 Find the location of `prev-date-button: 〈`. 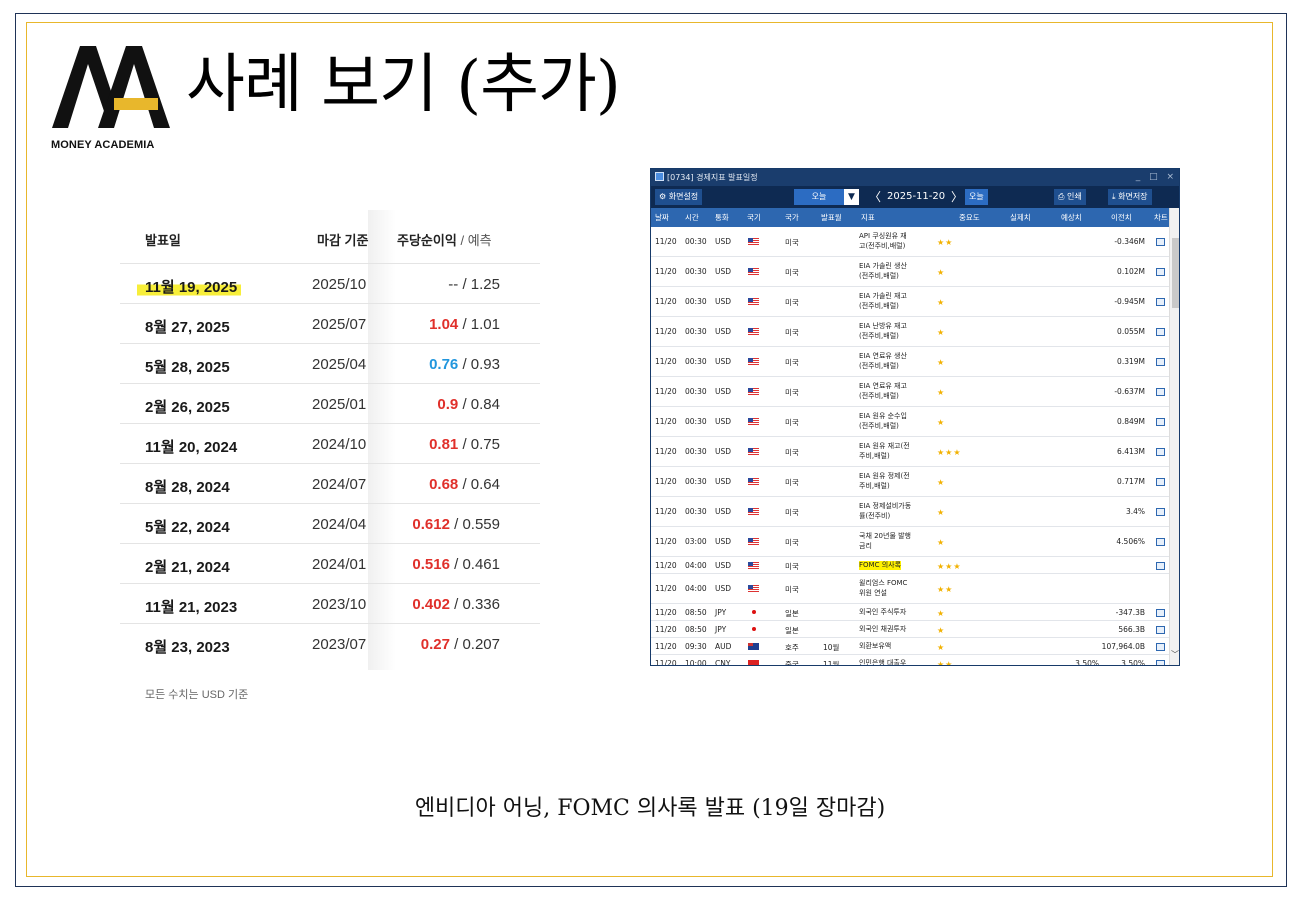

prev-date-button: 〈 is located at coordinates (875, 197).